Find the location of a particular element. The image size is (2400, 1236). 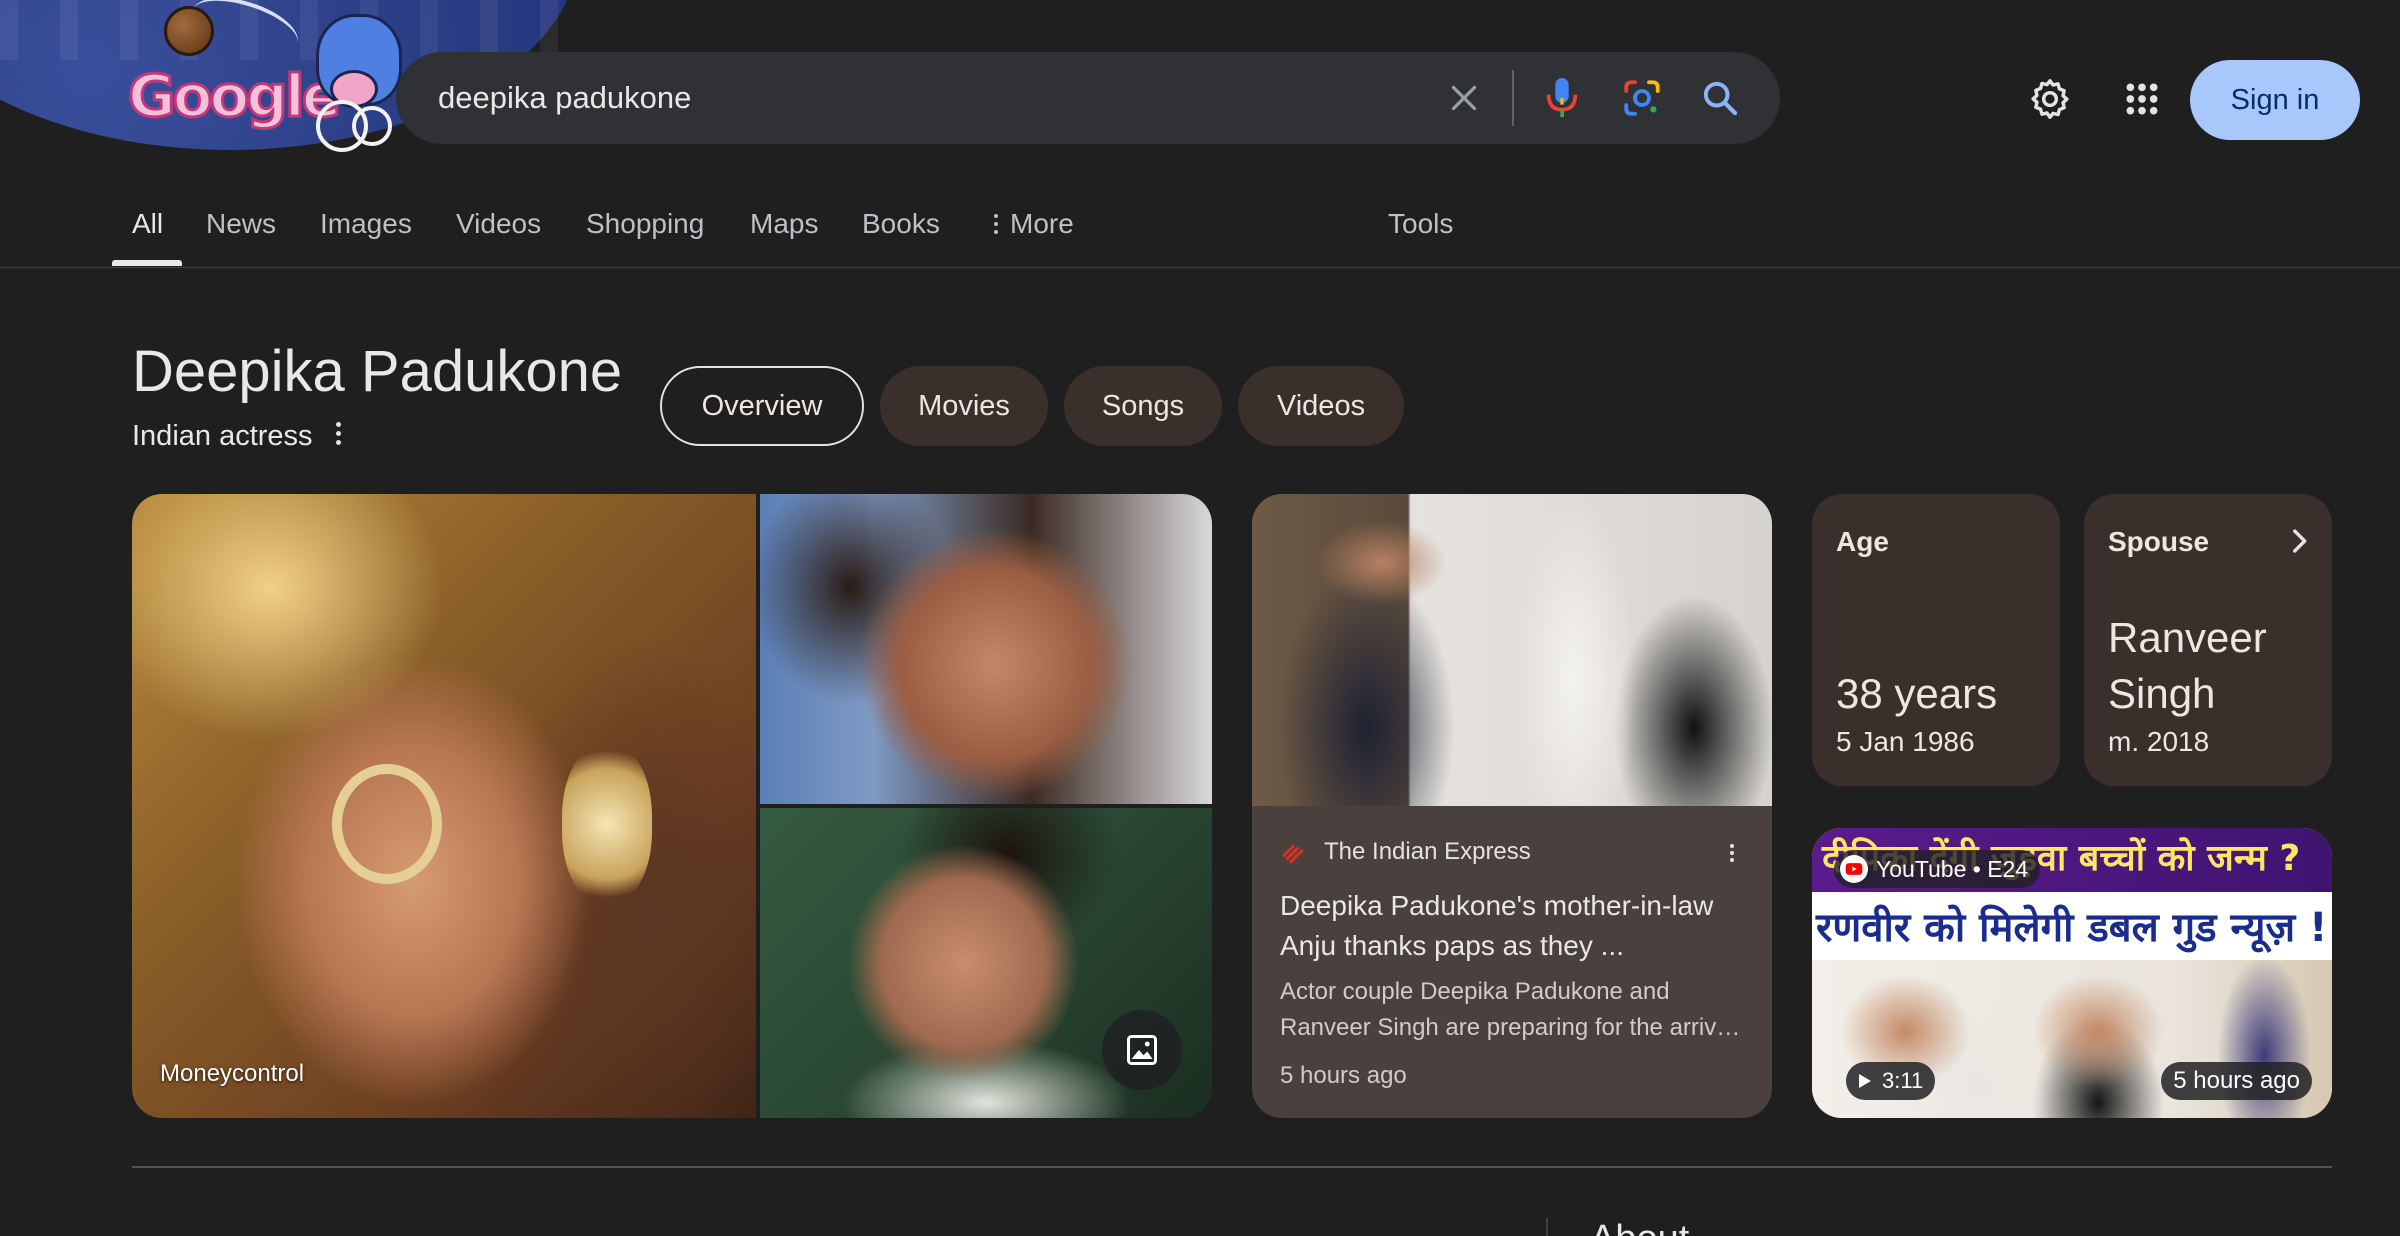

news-more-options-icon is located at coordinates (1732, 853).